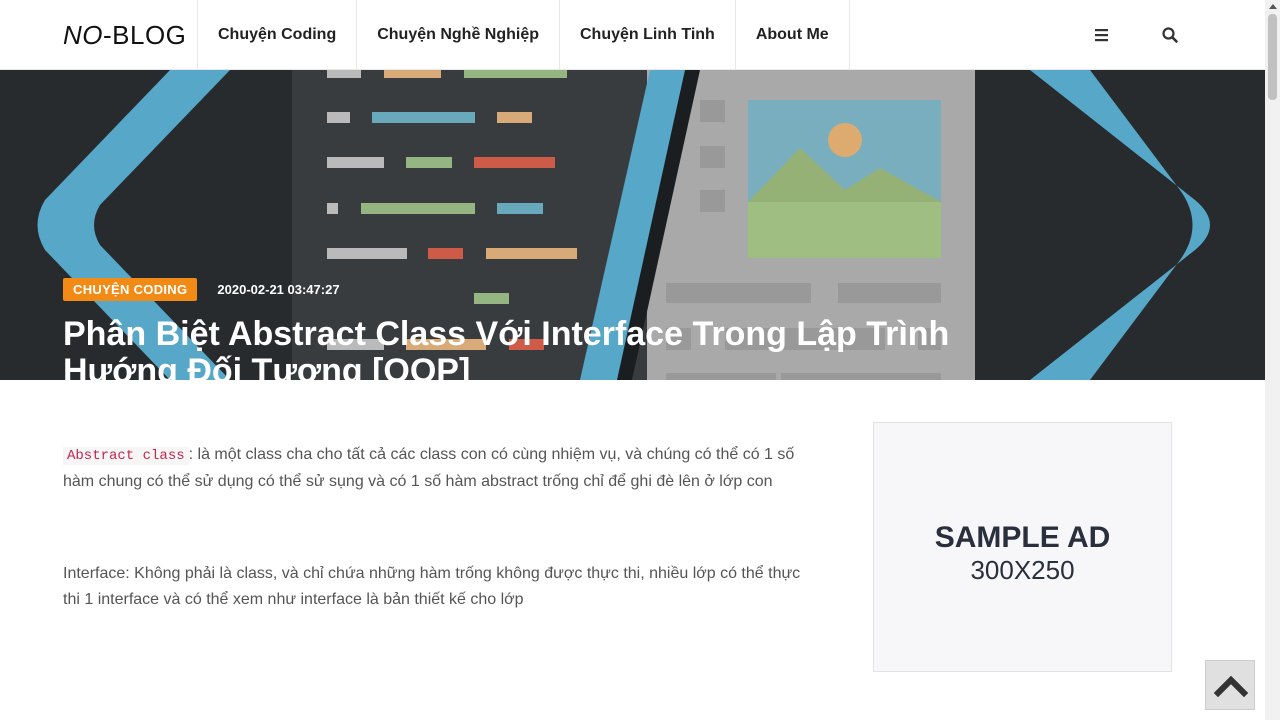 The width and height of the screenshot is (1280, 720). I want to click on nav-item-about: About Me, so click(792, 35).